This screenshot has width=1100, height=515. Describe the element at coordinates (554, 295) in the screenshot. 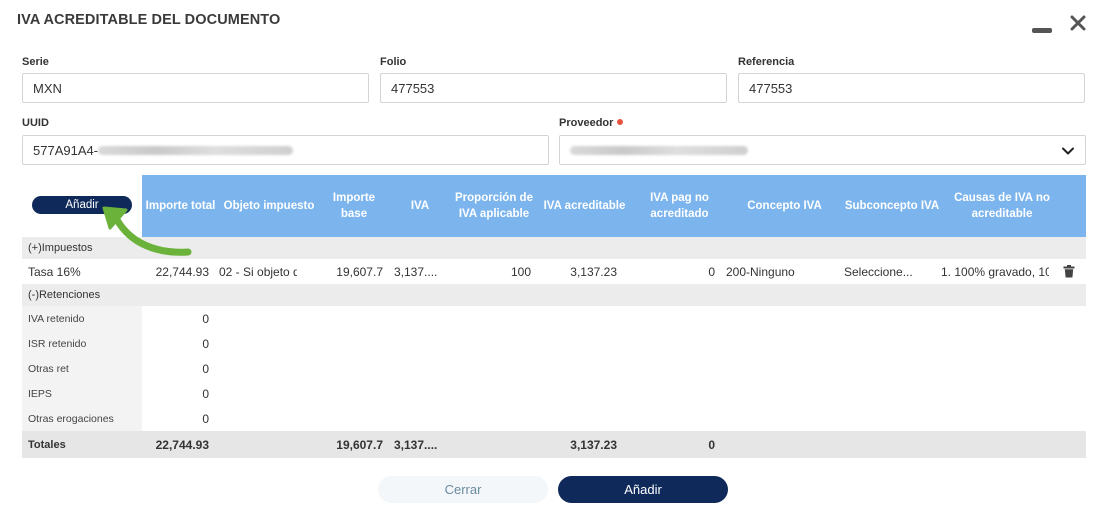

I see `retenciones-section-row: (-)Retenciones` at that location.